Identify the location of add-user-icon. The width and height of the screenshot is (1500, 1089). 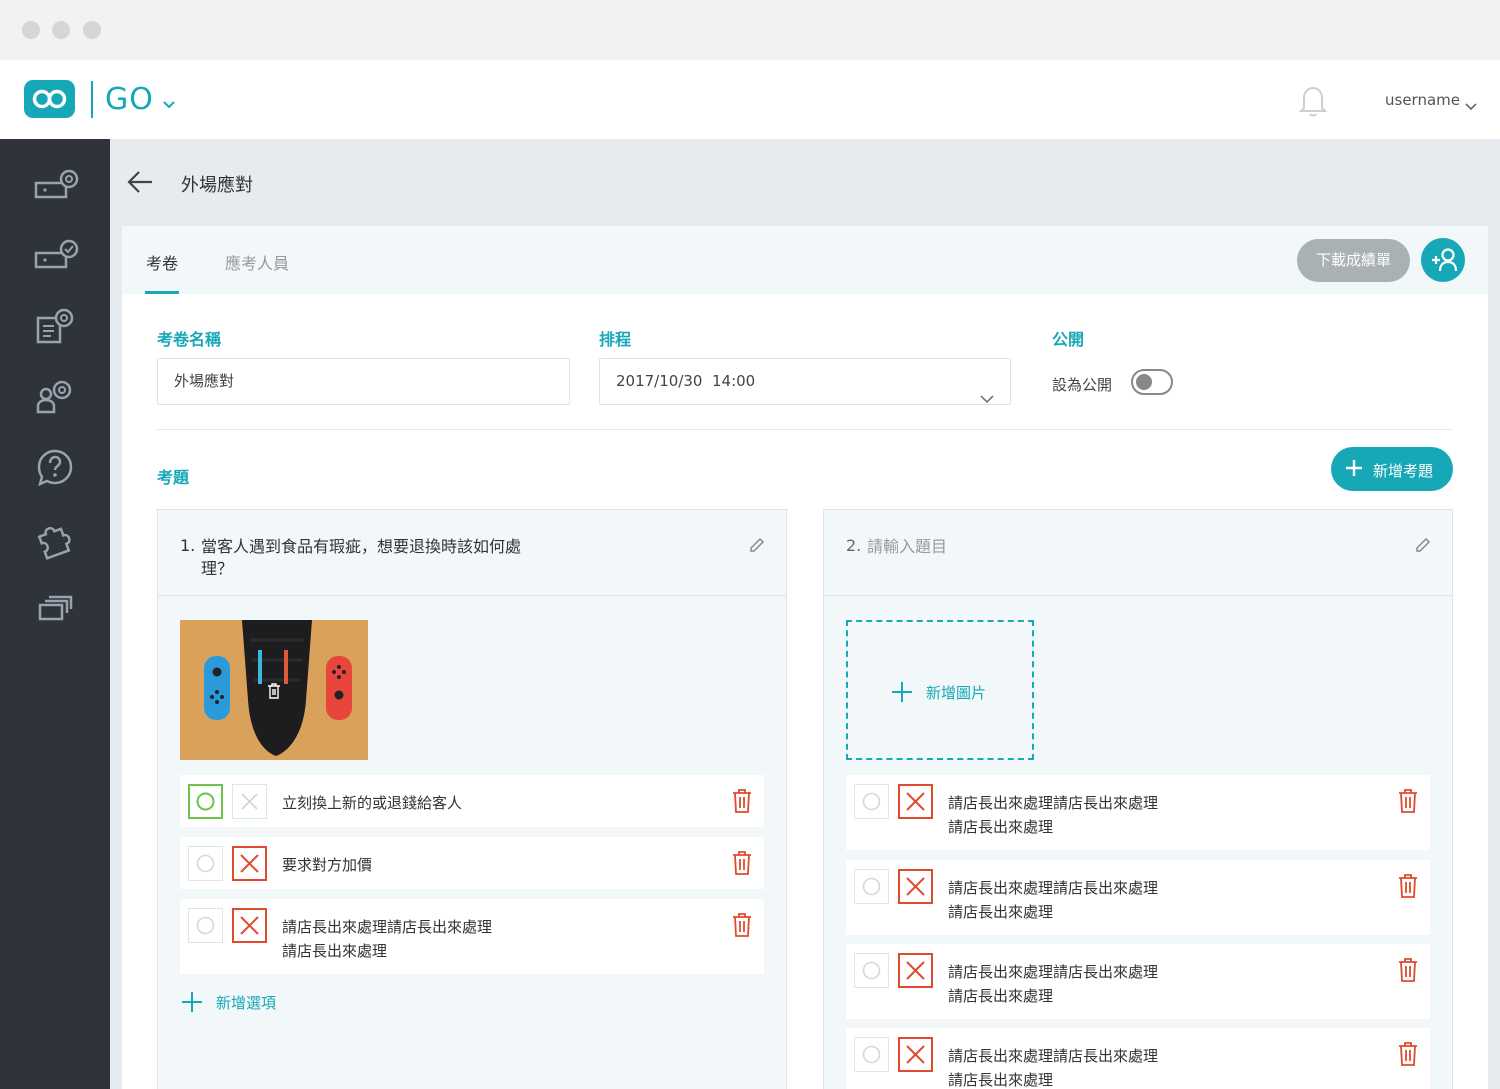
(1445, 260).